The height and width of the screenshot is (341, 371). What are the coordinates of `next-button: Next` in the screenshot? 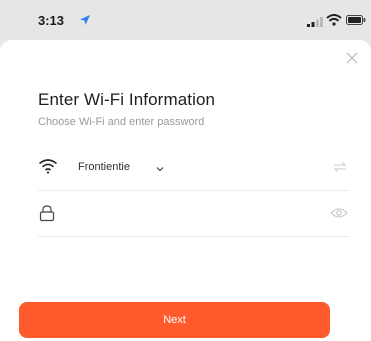 It's located at (174, 320).